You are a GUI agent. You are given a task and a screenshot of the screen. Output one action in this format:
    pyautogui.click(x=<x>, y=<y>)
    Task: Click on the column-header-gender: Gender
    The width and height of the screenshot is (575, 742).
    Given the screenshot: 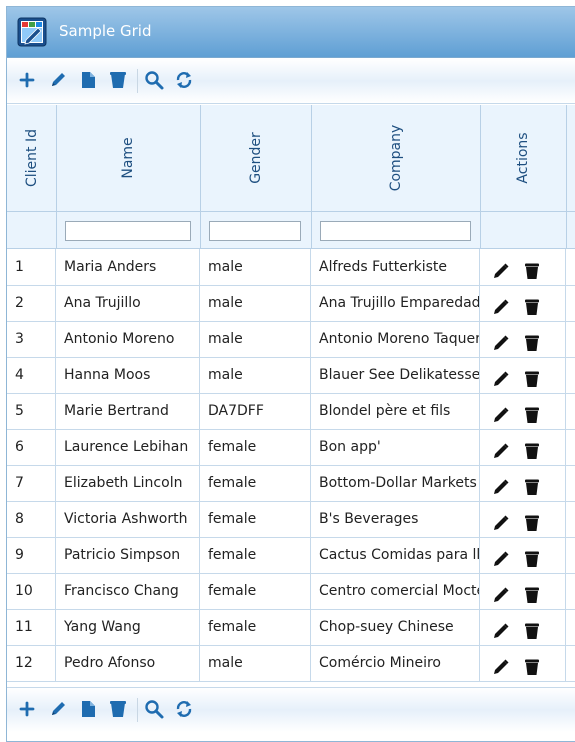 What is the action you would take?
    pyautogui.click(x=256, y=158)
    